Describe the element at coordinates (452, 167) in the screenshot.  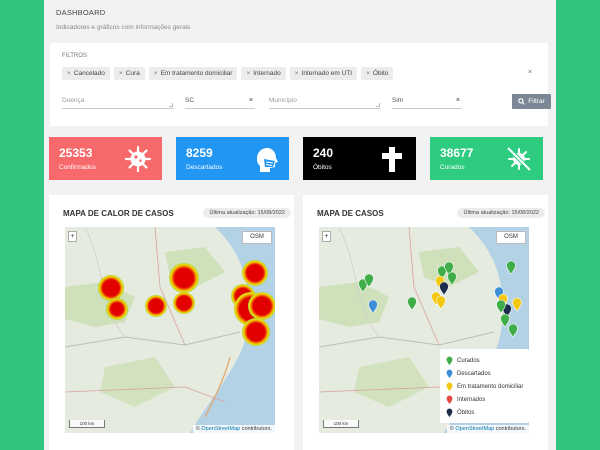
I see `stat-label: Curados` at that location.